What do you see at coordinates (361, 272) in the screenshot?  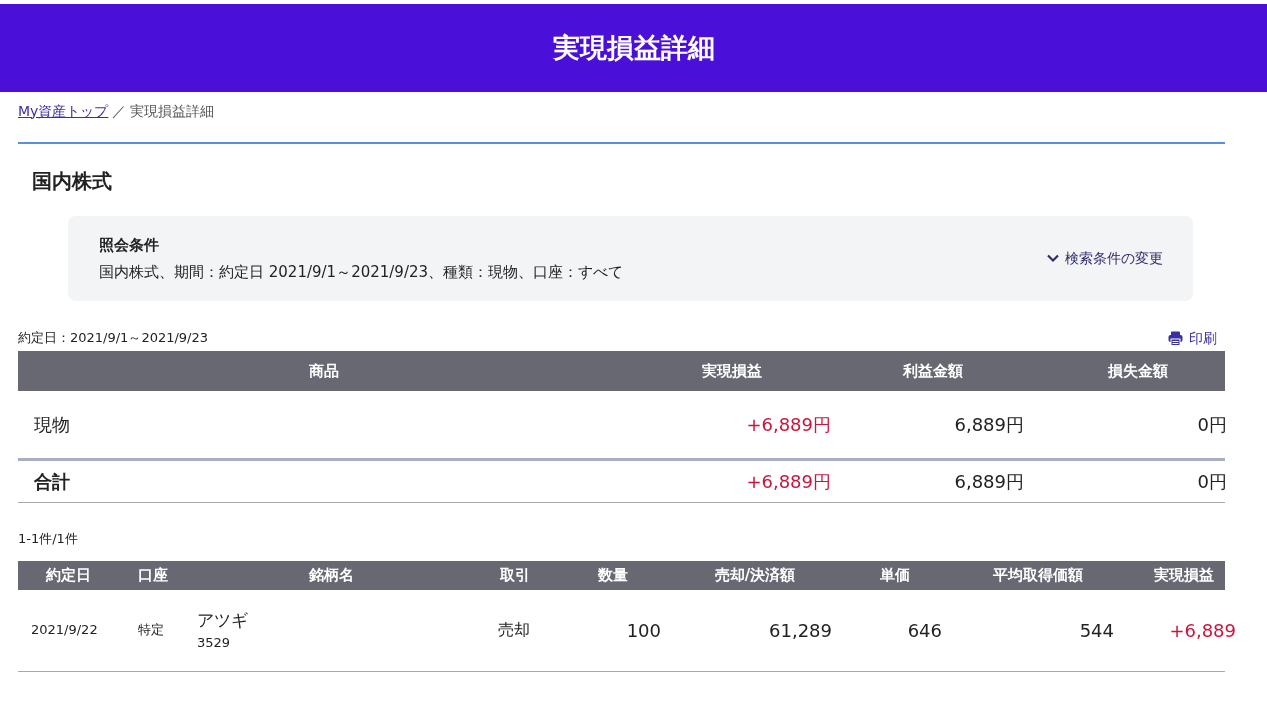 I see `conditions-text: 国内株式、期間：約定日 2021/9/1～2021/9/23、種類：現物、口座：すべて` at bounding box center [361, 272].